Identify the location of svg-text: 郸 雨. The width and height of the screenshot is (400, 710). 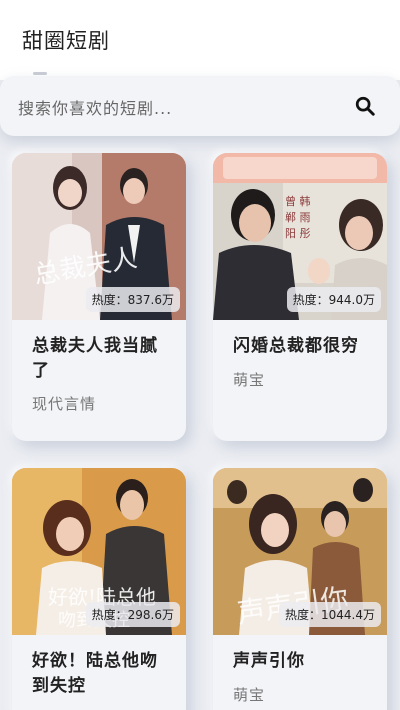
(298, 217).